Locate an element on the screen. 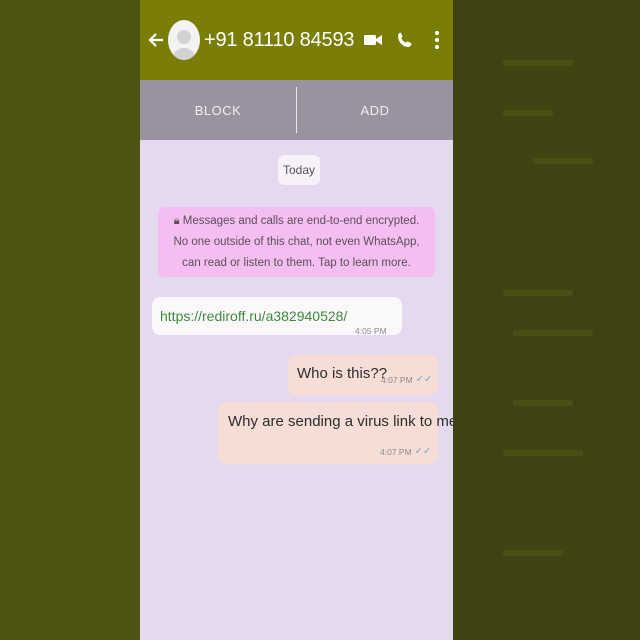  video-call-icon is located at coordinates (373, 40).